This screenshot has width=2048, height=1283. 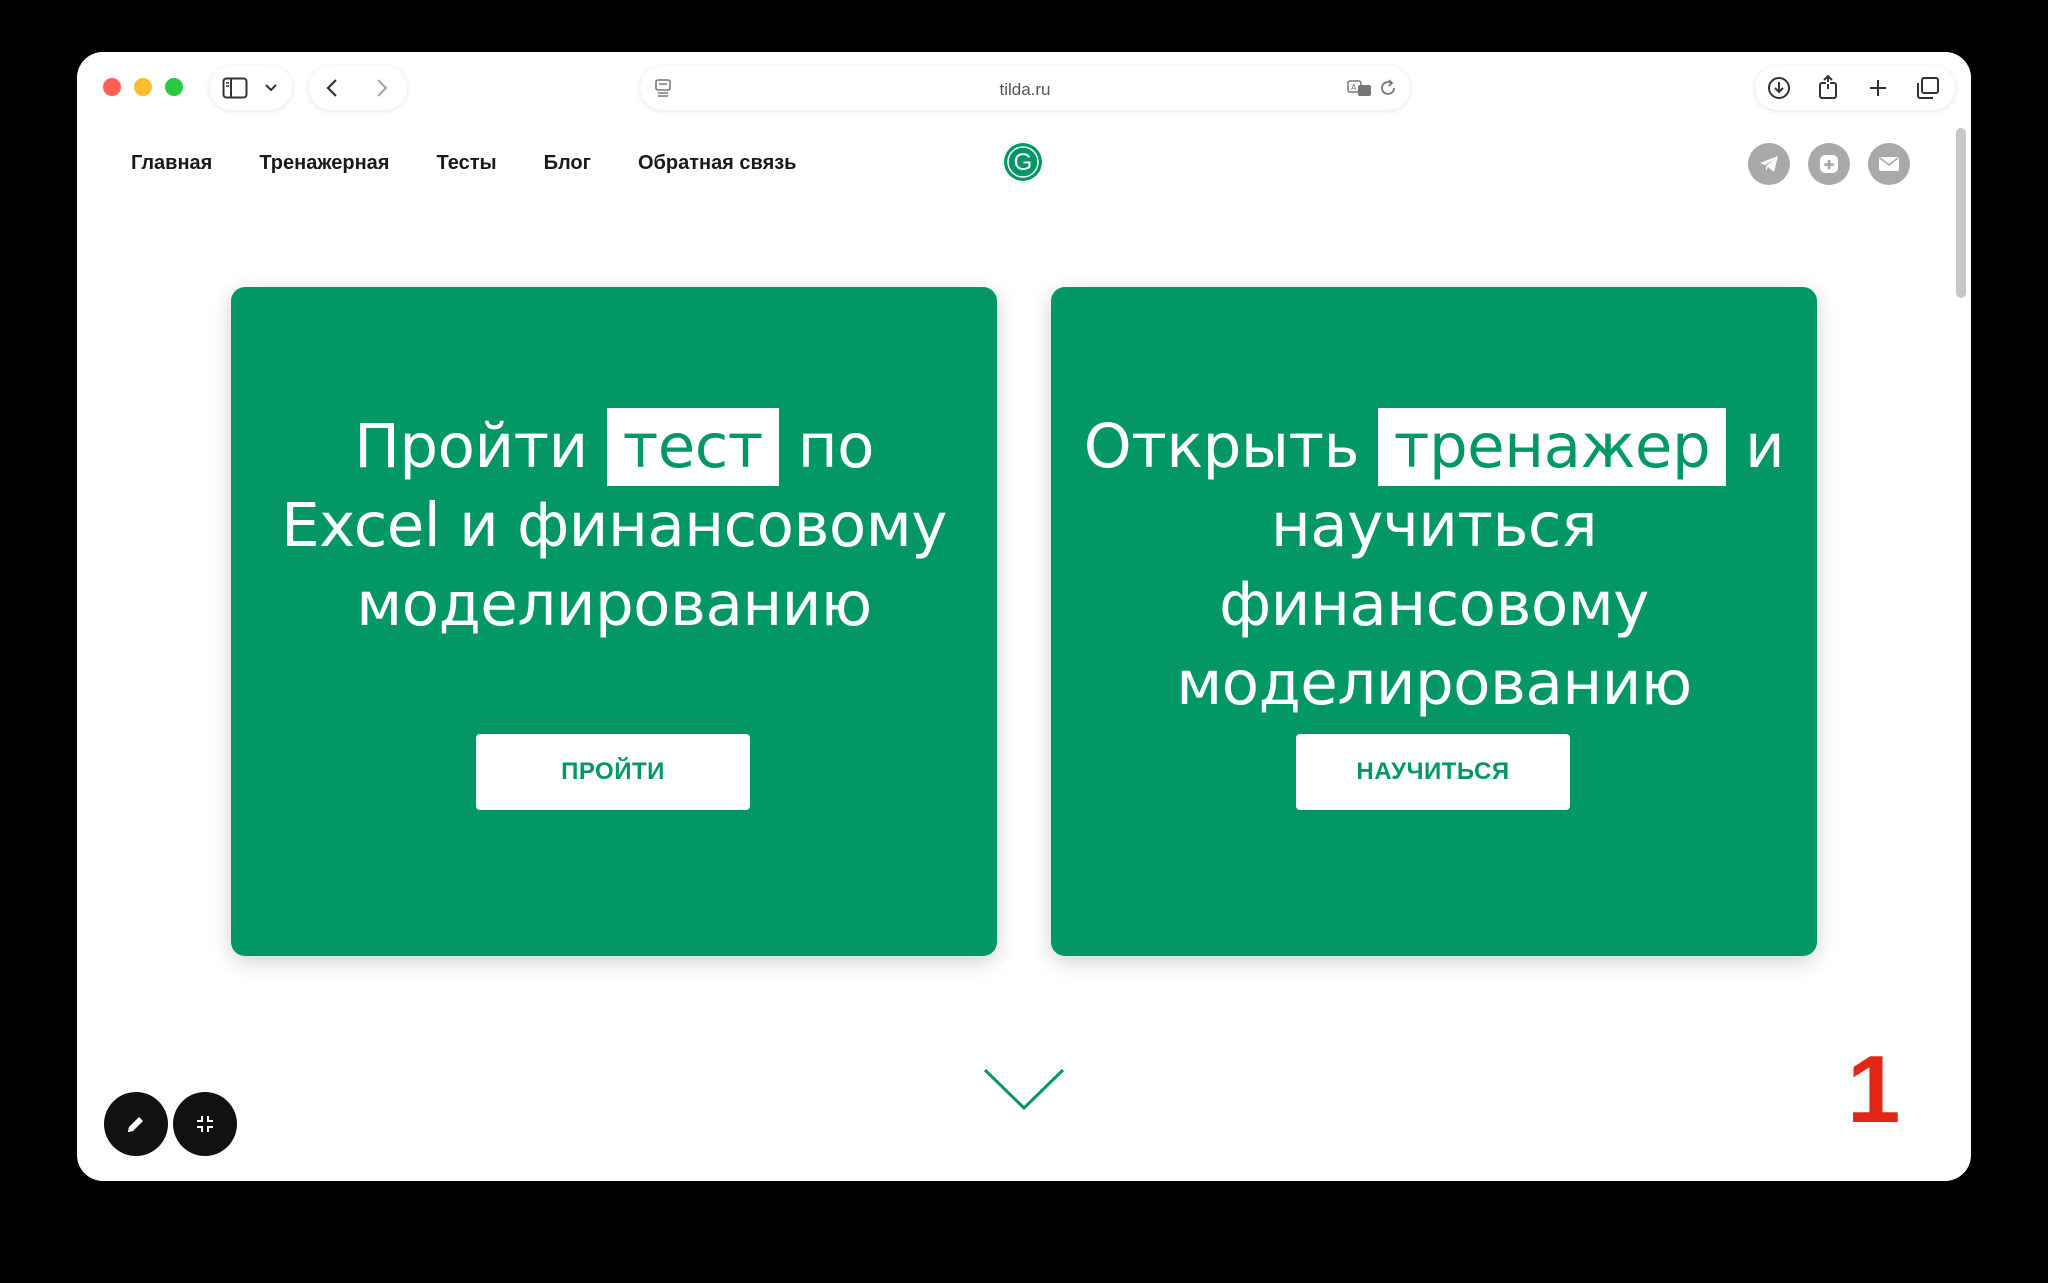 What do you see at coordinates (826, 446) in the screenshot?
I see `heading-text: по` at bounding box center [826, 446].